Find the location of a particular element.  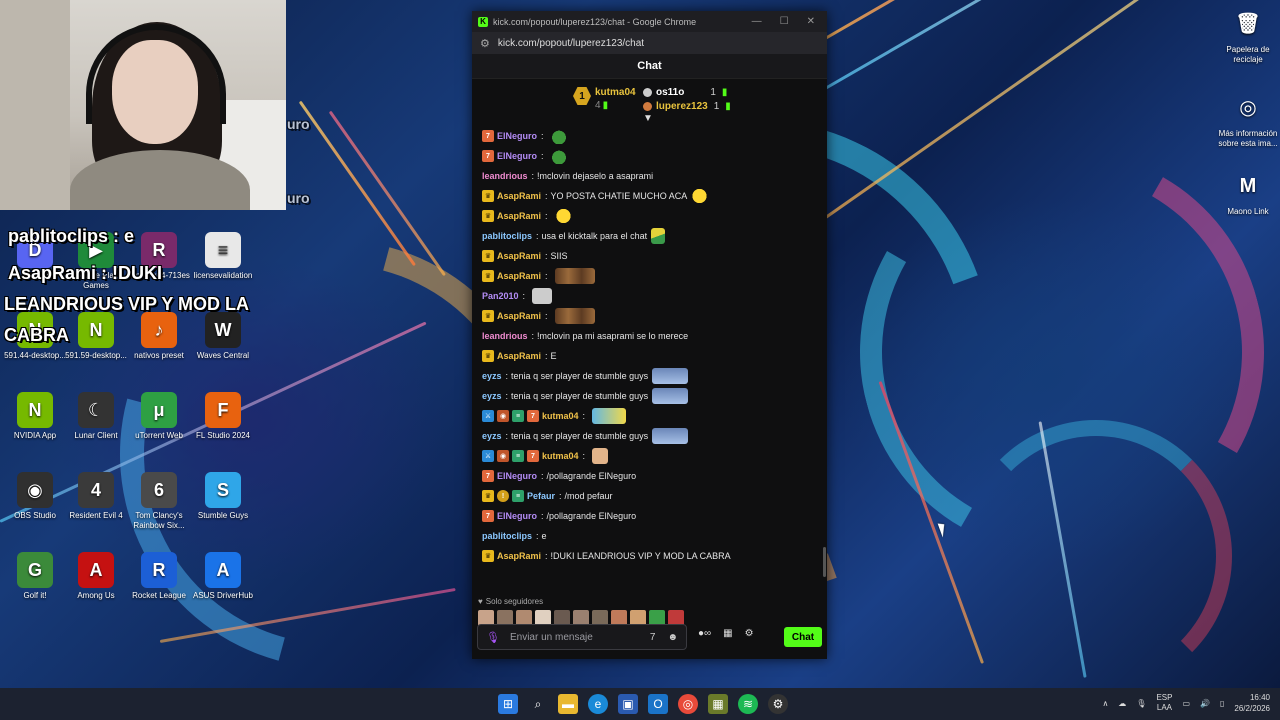

gift-box-icon: ▦ is located at coordinates (727, 633).